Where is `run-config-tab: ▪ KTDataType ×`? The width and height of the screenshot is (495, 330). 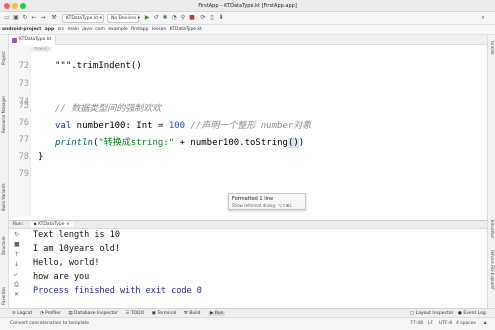 run-config-tab: ▪ KTDataType × is located at coordinates (51, 224).